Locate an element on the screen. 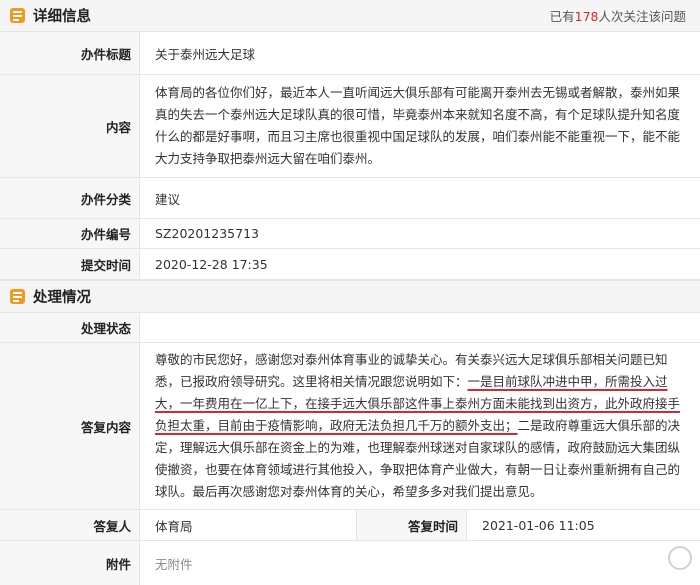 This screenshot has height=585, width=700. attachment-label: 附件 is located at coordinates (70, 563).